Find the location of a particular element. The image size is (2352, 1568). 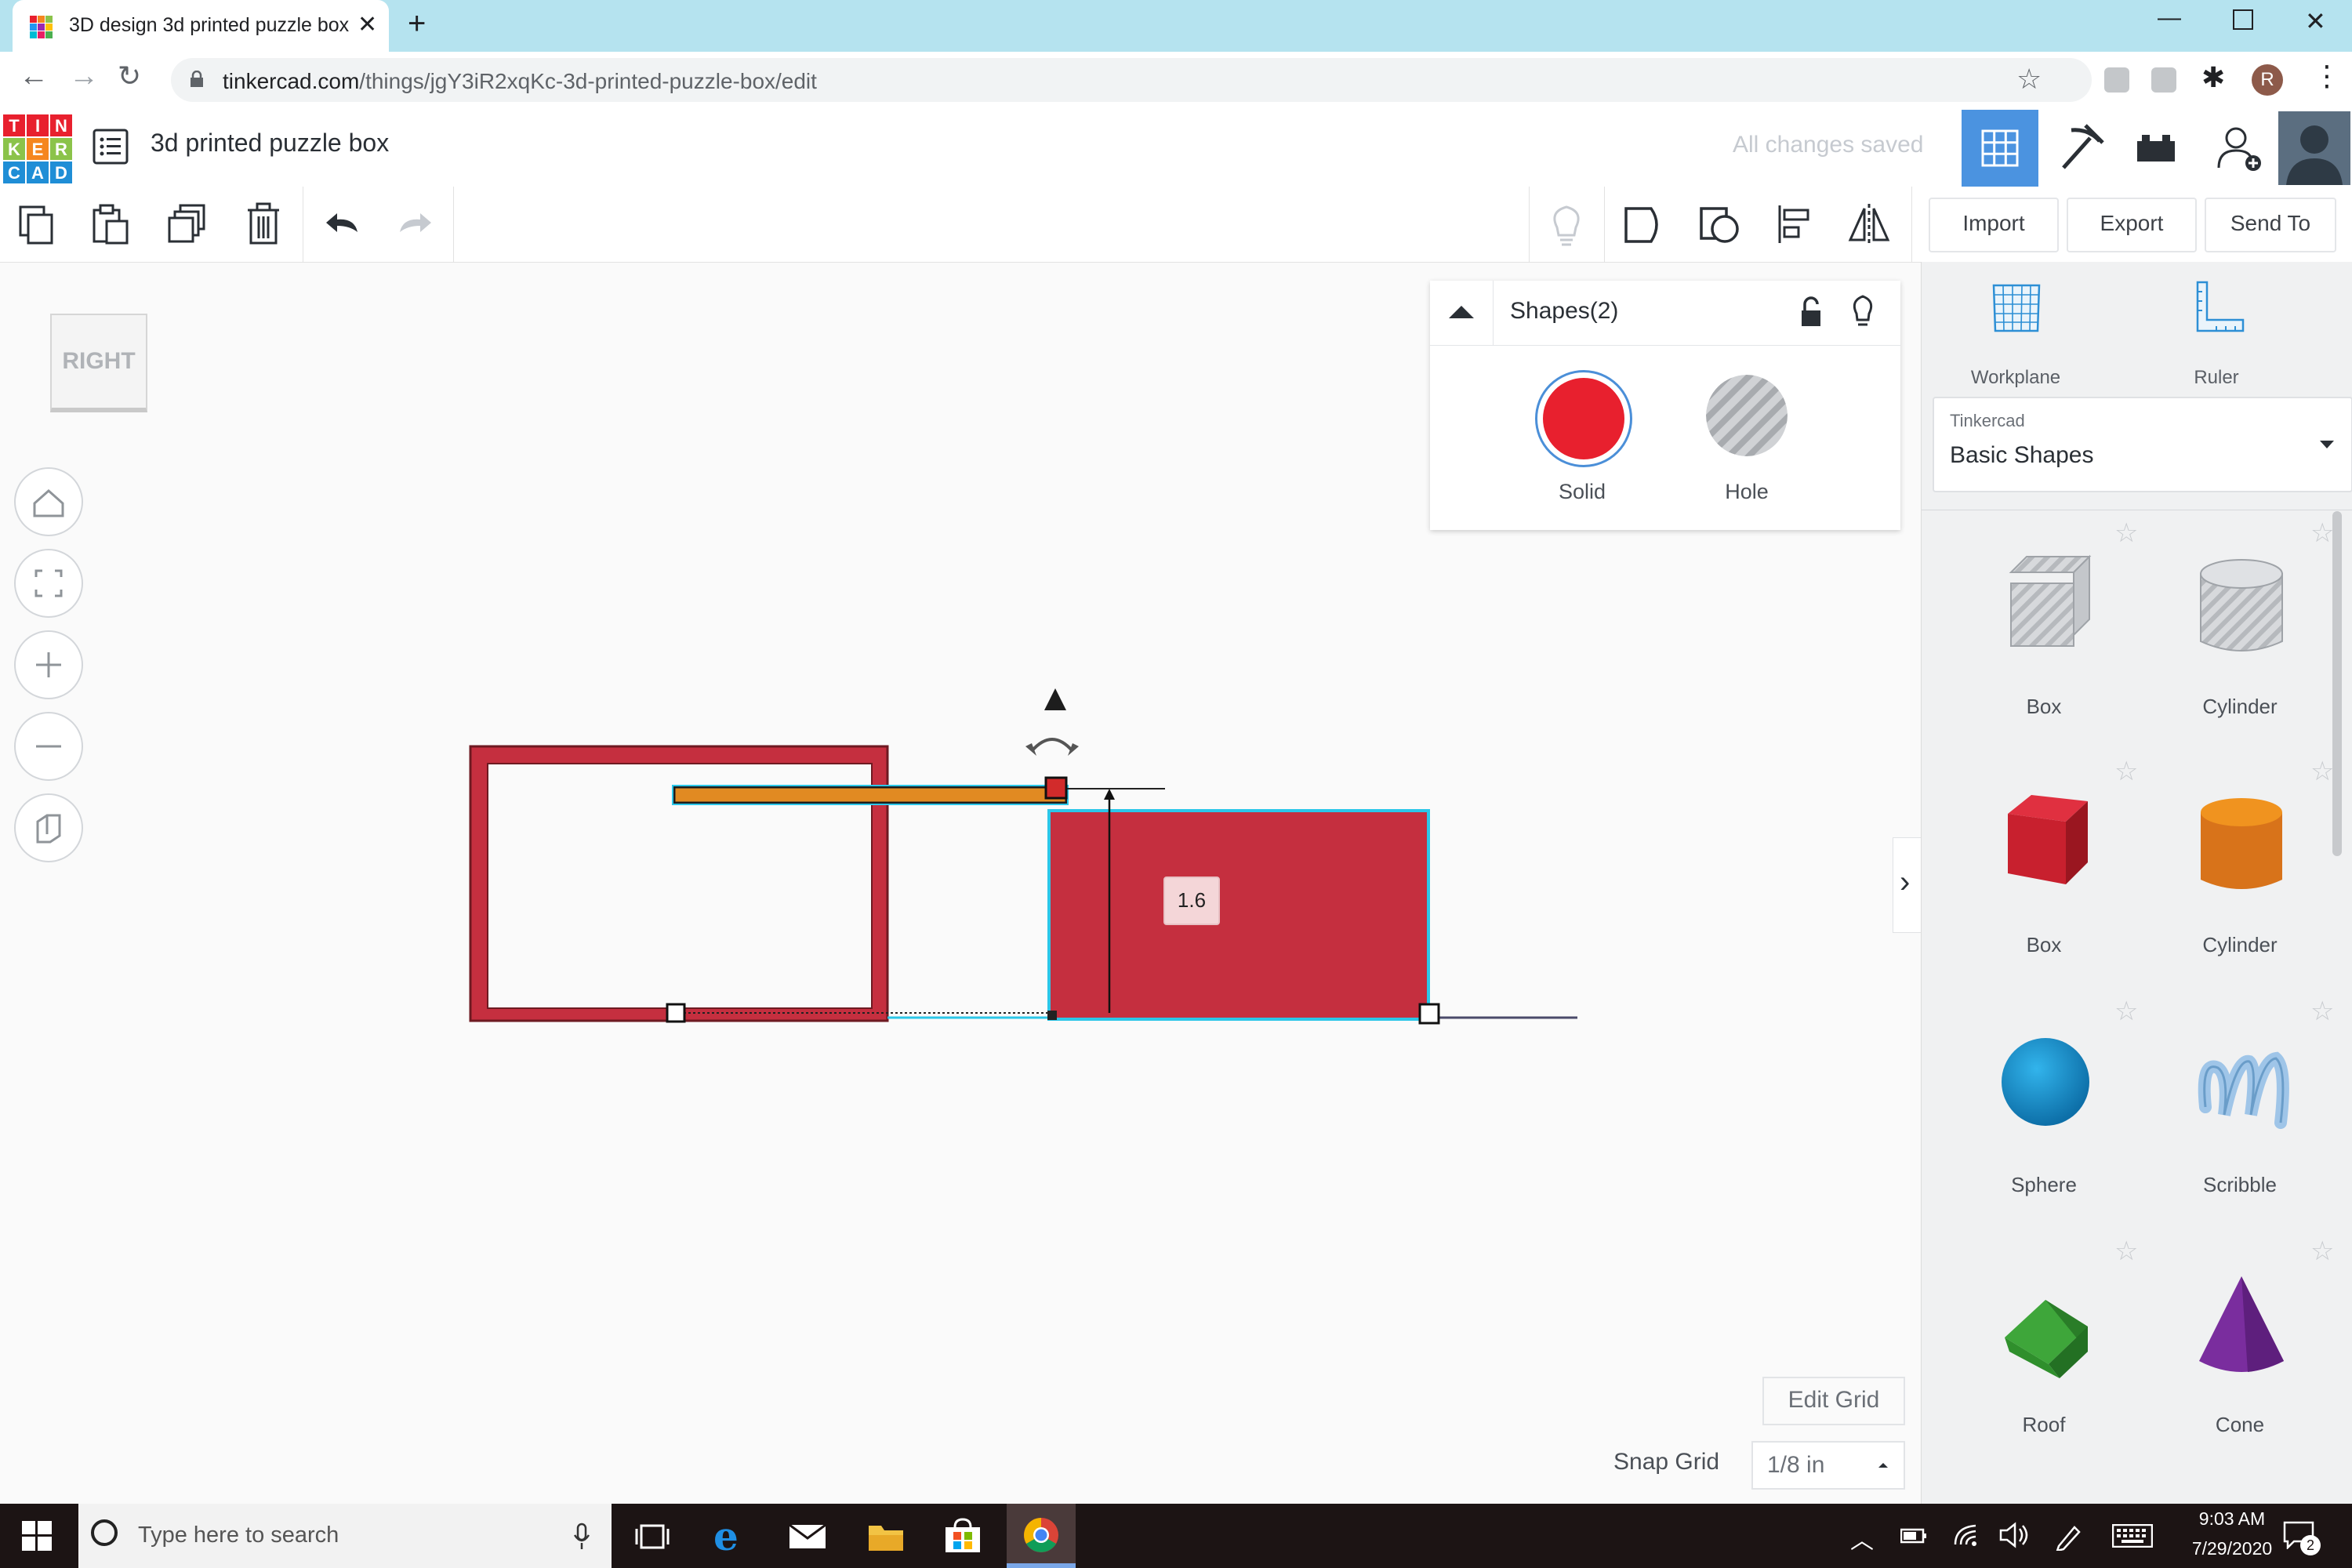

lid-bar-shape is located at coordinates (870, 795).